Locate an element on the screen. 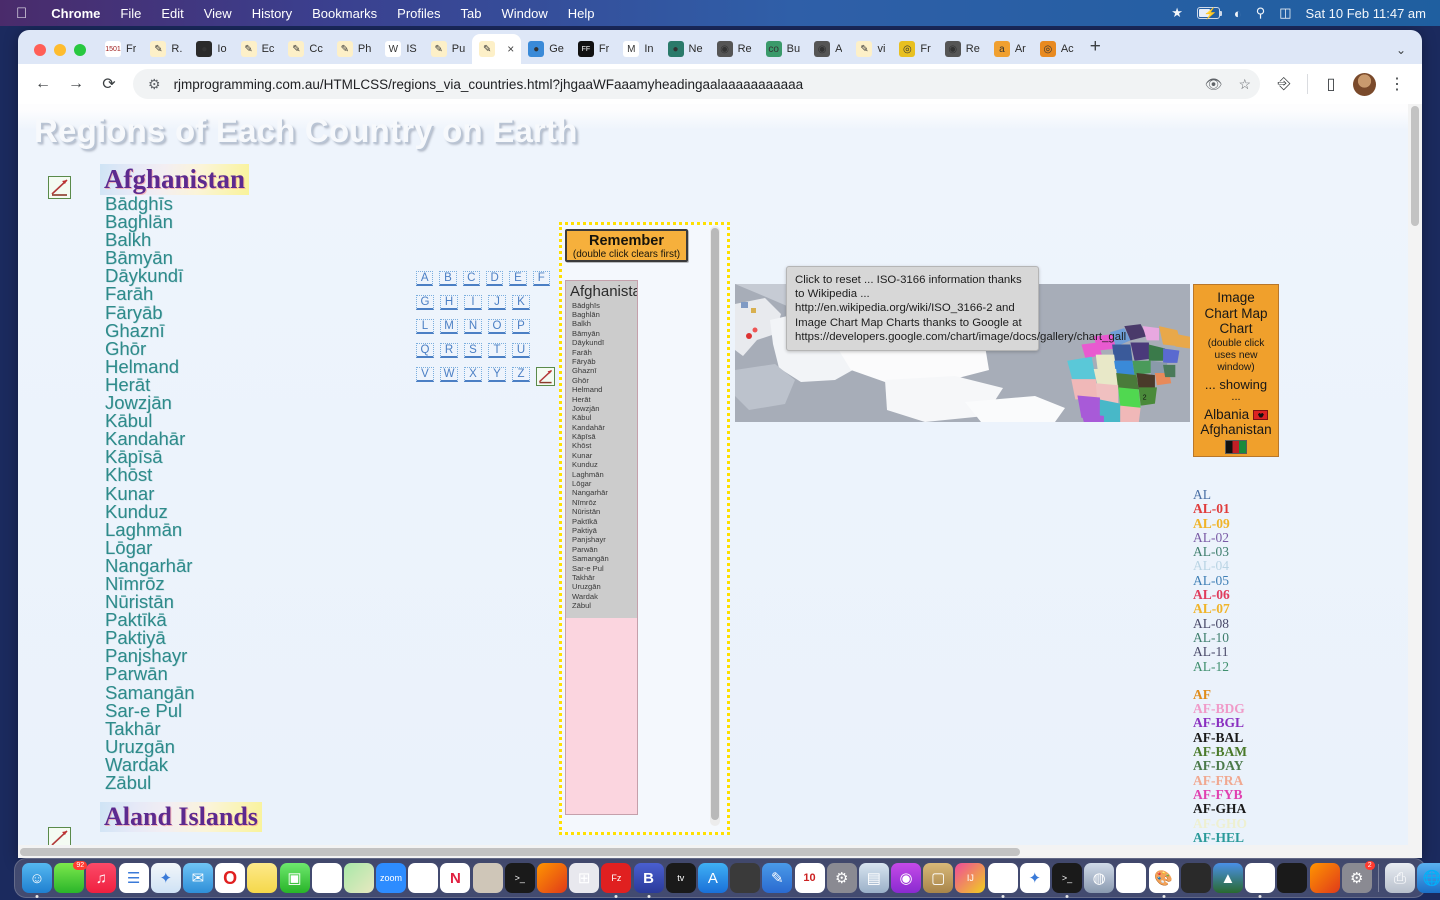 The height and width of the screenshot is (900, 1440). select-option: Panjshayr is located at coordinates (601, 540).